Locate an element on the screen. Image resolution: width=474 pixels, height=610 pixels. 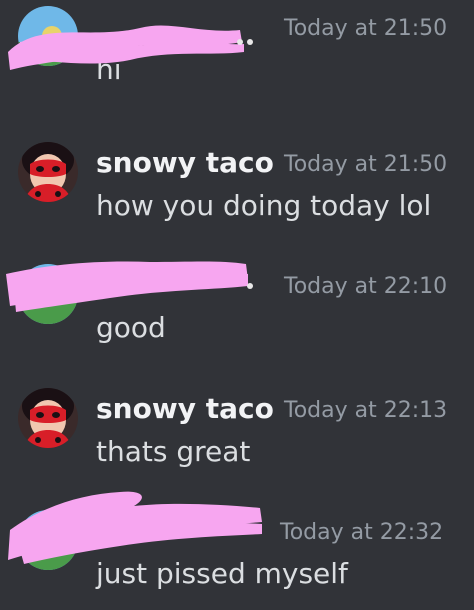
message-text: hi is located at coordinates (109, 69).